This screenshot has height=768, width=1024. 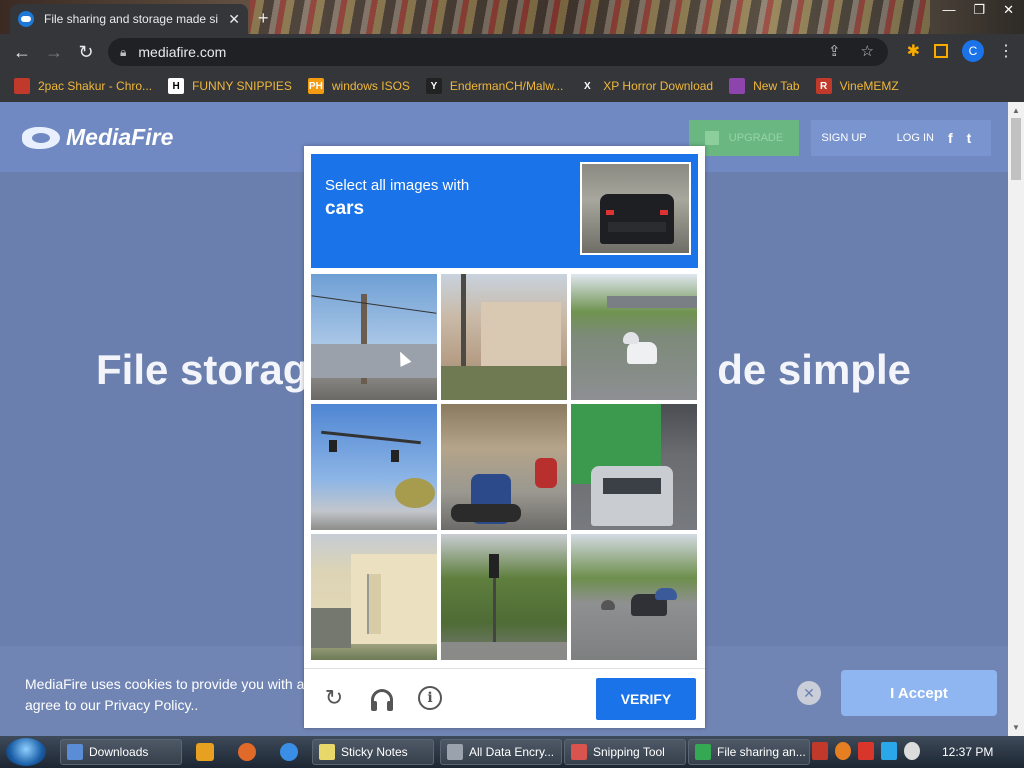 I want to click on taskbar-clock: 12:37 PM, so click(x=967, y=752).